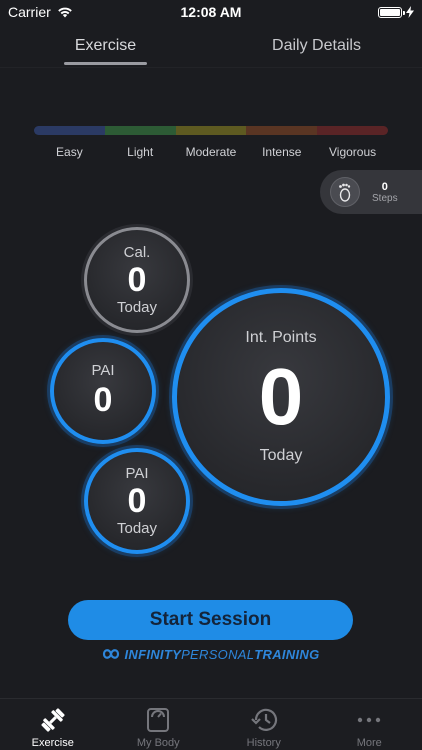 The image size is (422, 750). I want to click on nav-item-my-body: My Body, so click(159, 724).